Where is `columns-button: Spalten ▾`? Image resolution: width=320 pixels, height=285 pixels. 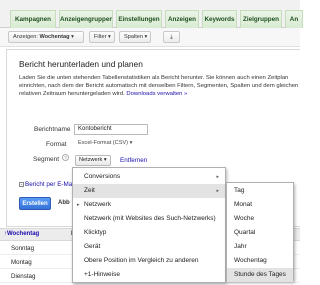 columns-button: Spalten ▾ is located at coordinates (135, 37).